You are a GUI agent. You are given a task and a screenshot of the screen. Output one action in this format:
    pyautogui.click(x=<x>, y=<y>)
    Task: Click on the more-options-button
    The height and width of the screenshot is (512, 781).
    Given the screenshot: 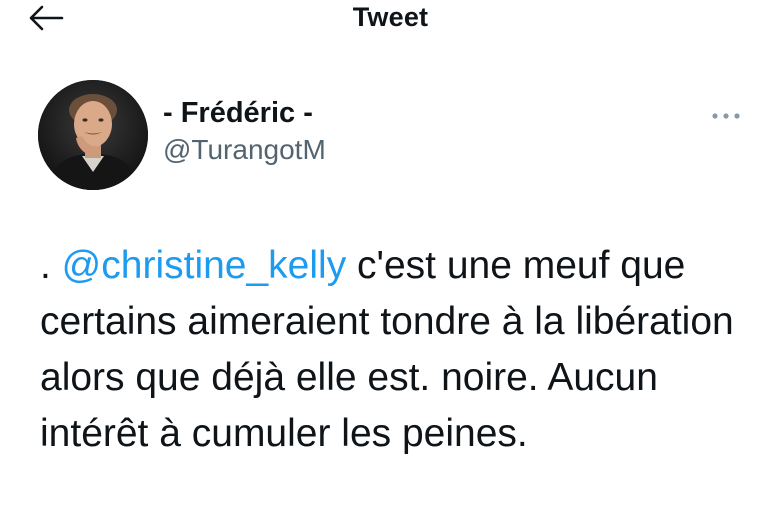 What is the action you would take?
    pyautogui.click(x=726, y=116)
    